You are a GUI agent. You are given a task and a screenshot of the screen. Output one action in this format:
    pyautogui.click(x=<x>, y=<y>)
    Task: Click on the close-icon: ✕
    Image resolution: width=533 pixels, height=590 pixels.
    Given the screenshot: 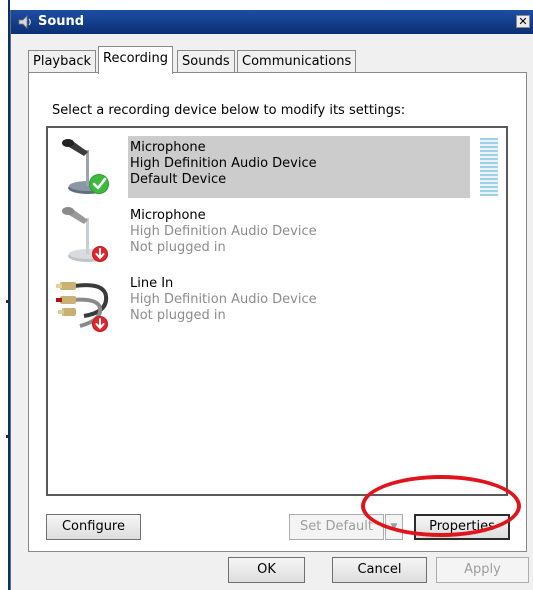 What is the action you would take?
    pyautogui.click(x=523, y=21)
    